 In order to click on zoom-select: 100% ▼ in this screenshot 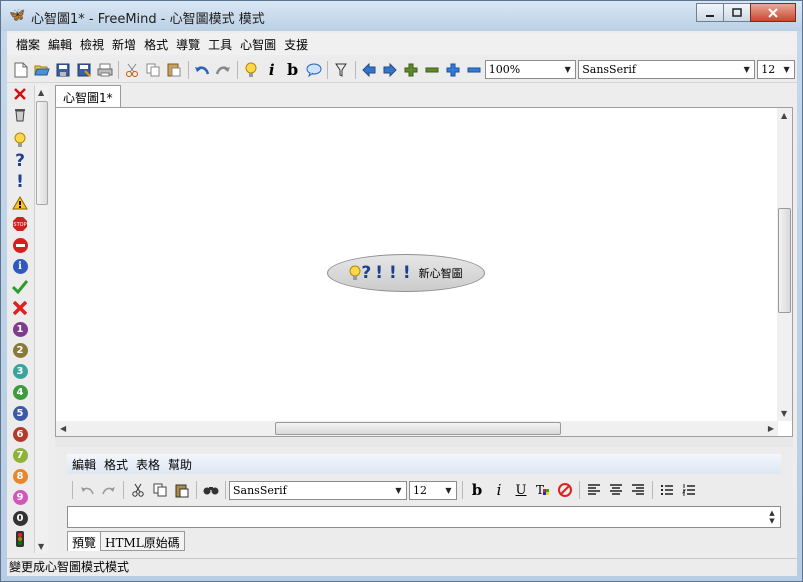, I will do `click(530, 69)`.